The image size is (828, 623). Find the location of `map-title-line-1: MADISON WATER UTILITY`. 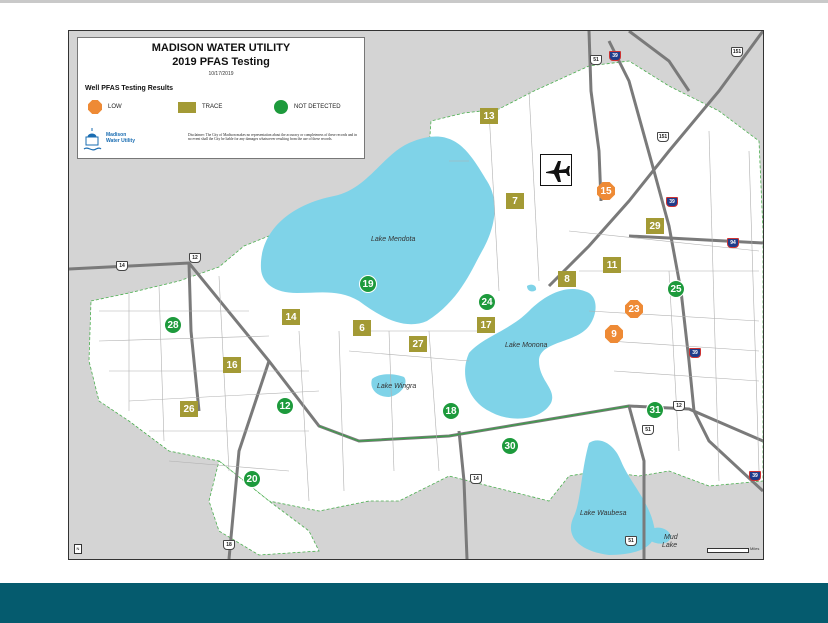

map-title-line-1: MADISON WATER UTILITY is located at coordinates (221, 48).